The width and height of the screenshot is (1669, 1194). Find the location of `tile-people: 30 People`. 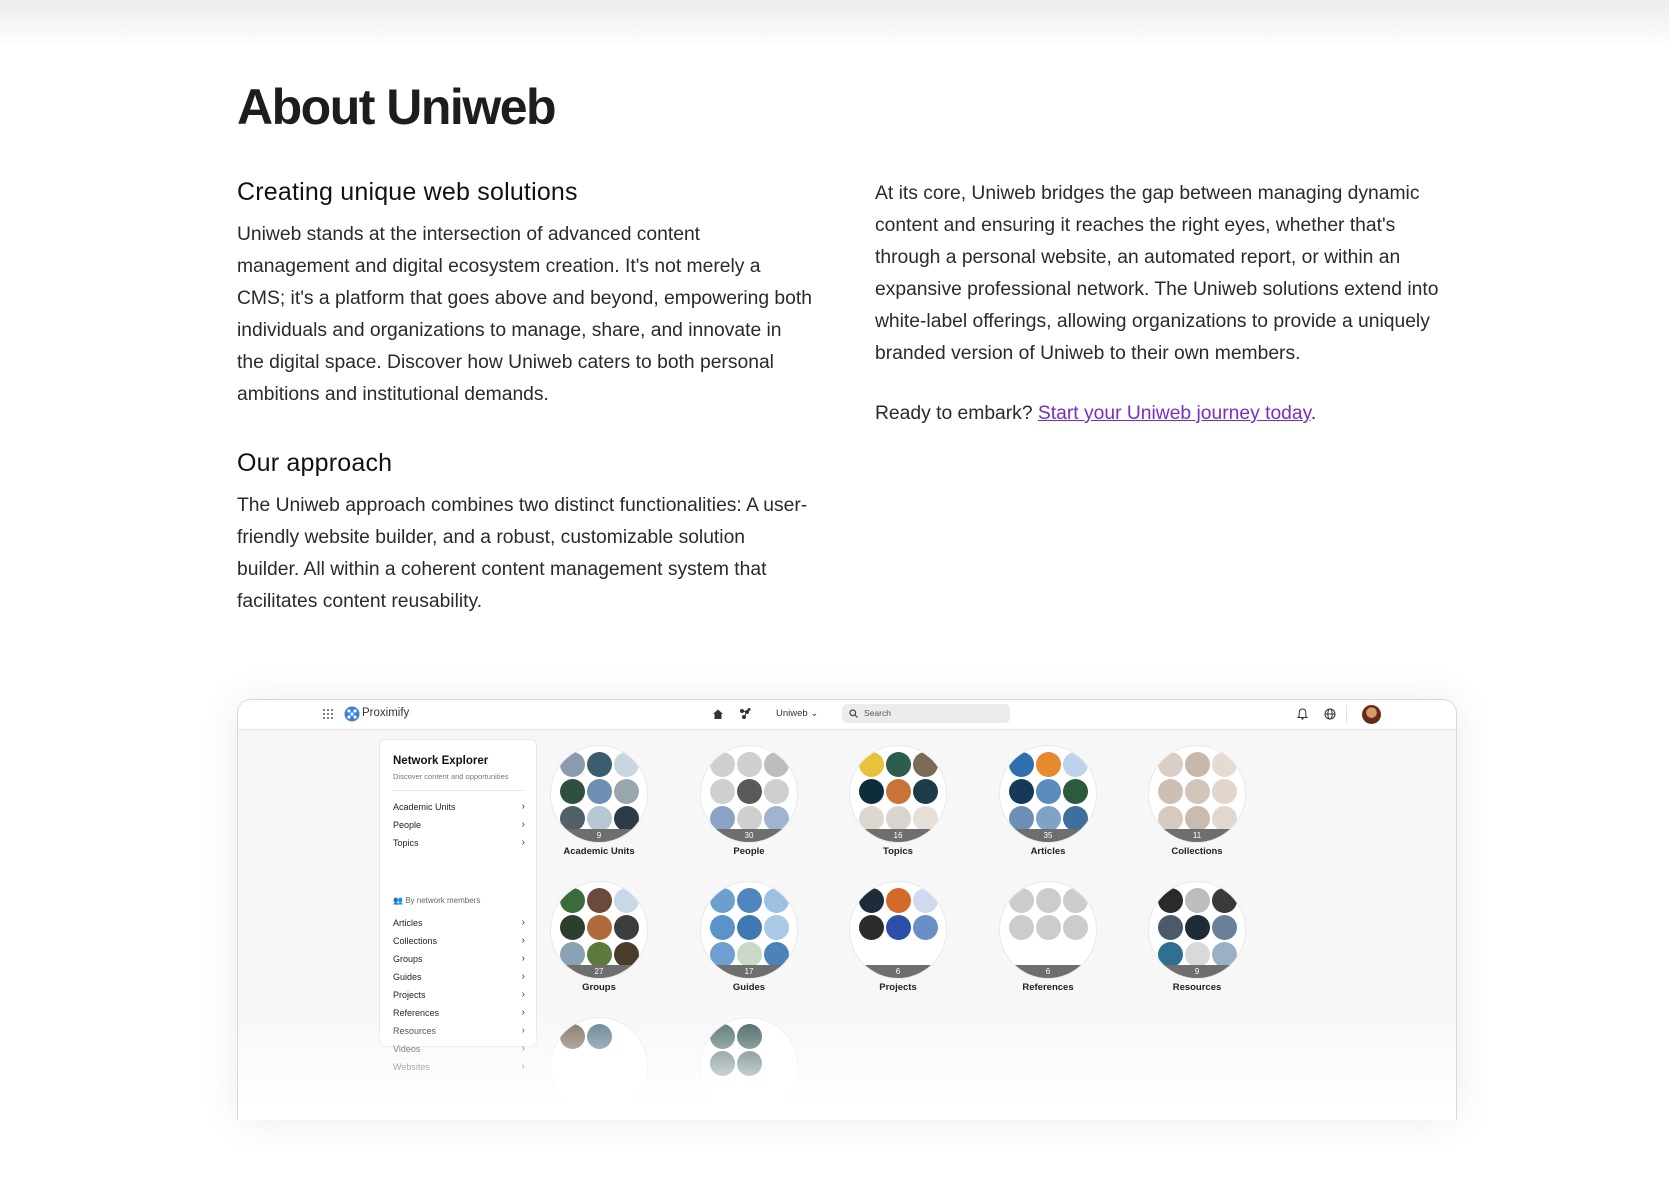

tile-people: 30 People is located at coordinates (749, 801).